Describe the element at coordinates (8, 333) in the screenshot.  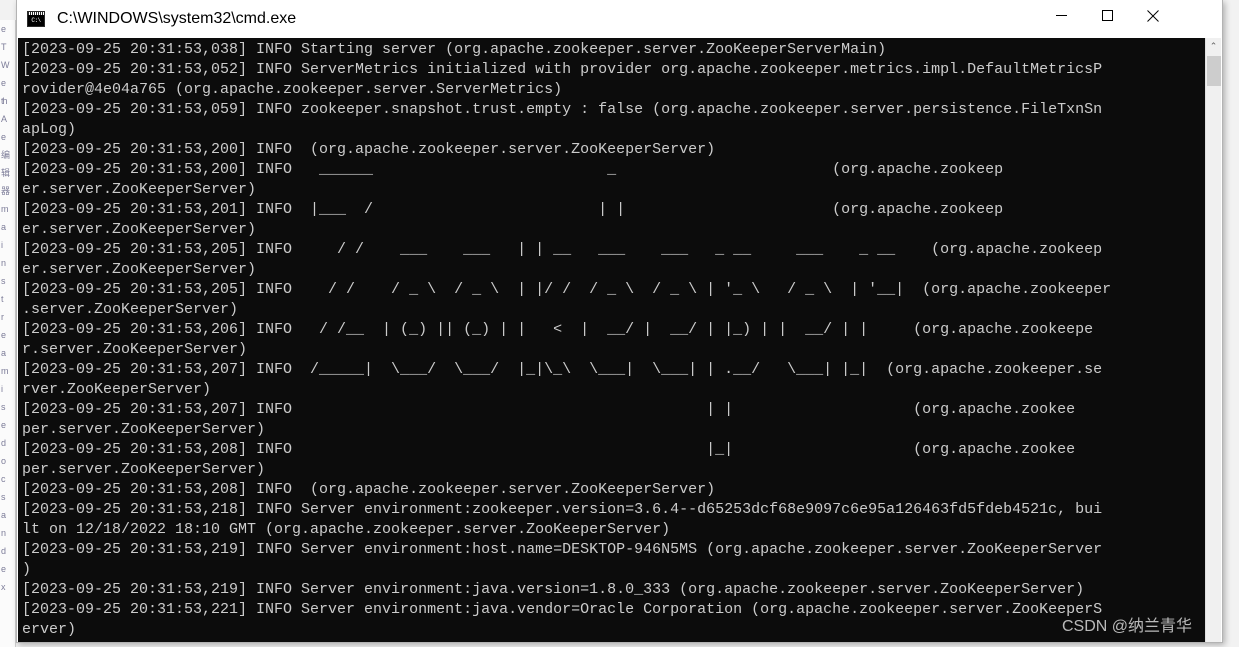
I see `background-window-edge: e T We th Ae 编辑器 m a i n s t r e a m i s e d o c s a n d e x` at that location.